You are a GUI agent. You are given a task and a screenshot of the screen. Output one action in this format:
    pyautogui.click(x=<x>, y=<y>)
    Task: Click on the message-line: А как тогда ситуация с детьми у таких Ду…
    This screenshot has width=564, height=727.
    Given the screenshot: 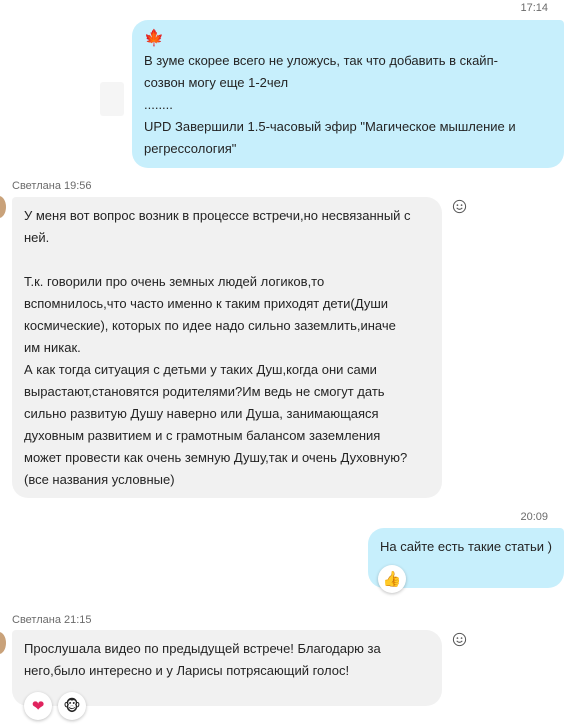 What is the action you would take?
    pyautogui.click(x=200, y=369)
    